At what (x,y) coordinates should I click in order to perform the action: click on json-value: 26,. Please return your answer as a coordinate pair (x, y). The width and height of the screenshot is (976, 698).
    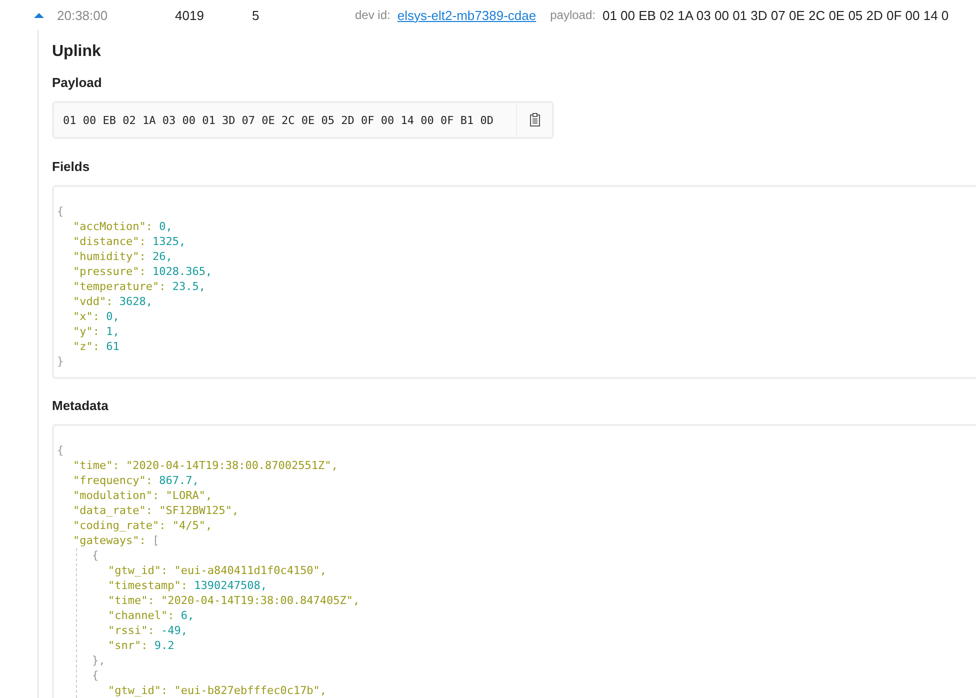
    Looking at the image, I should click on (162, 256).